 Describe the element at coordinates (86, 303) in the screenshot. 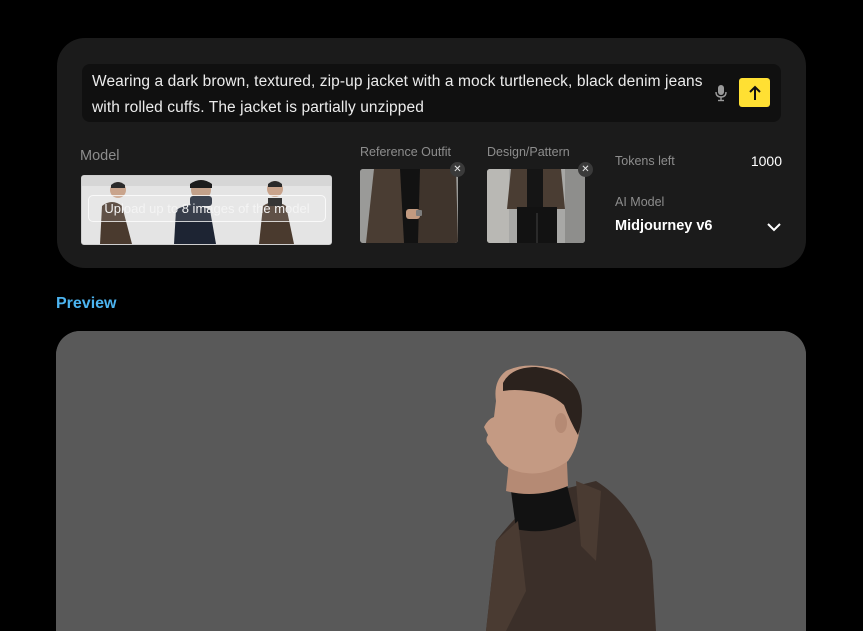

I see `preview-title: Preview` at that location.